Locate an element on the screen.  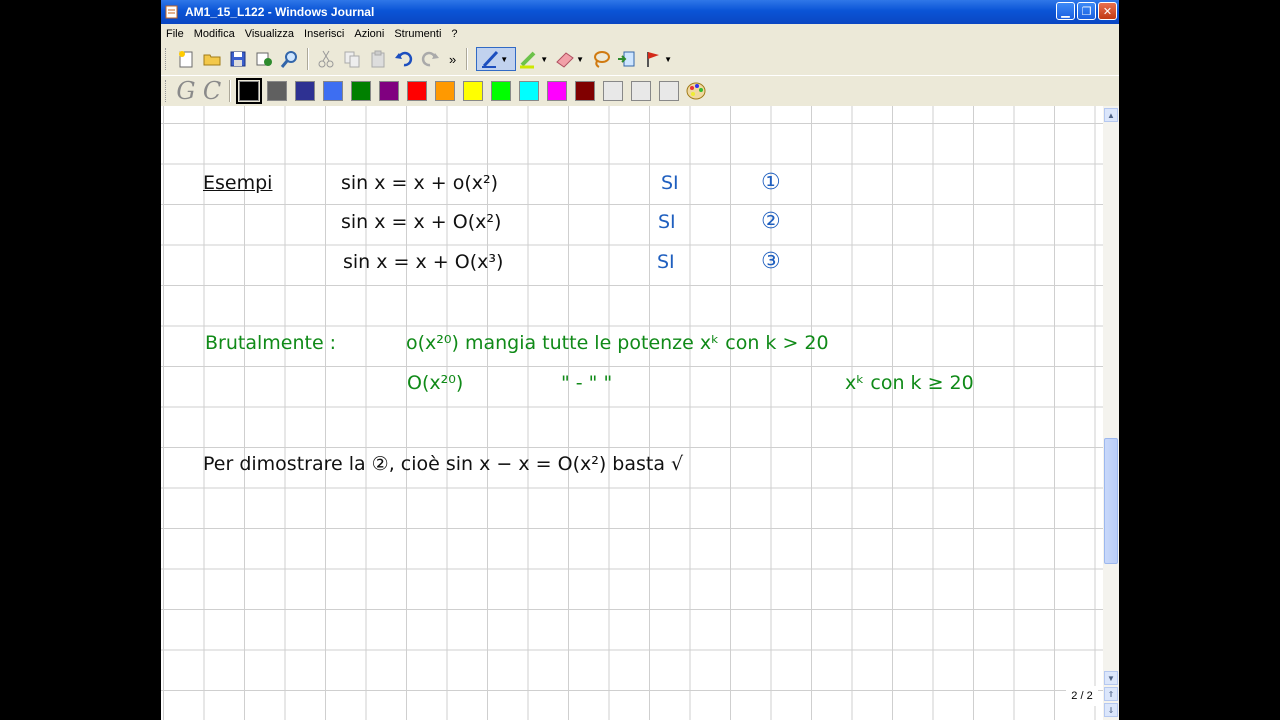
title-bar: AM1_15_L122 - Windows Journal ▁ ❐ ✕ is located at coordinates (640, 12).